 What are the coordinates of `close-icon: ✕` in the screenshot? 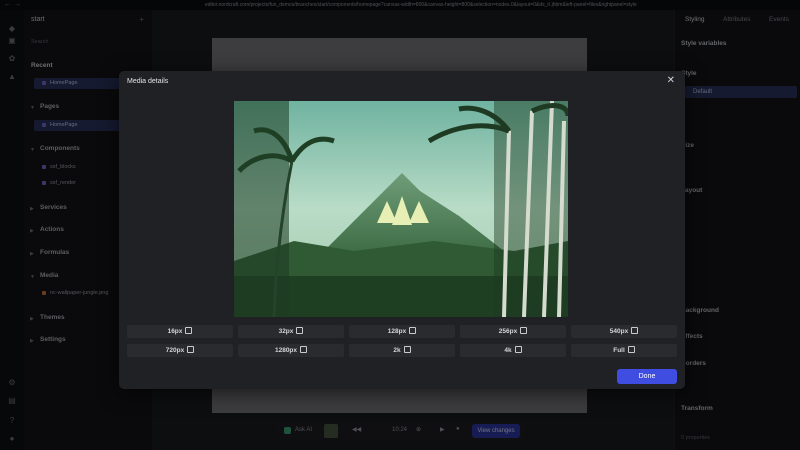 It's located at (671, 80).